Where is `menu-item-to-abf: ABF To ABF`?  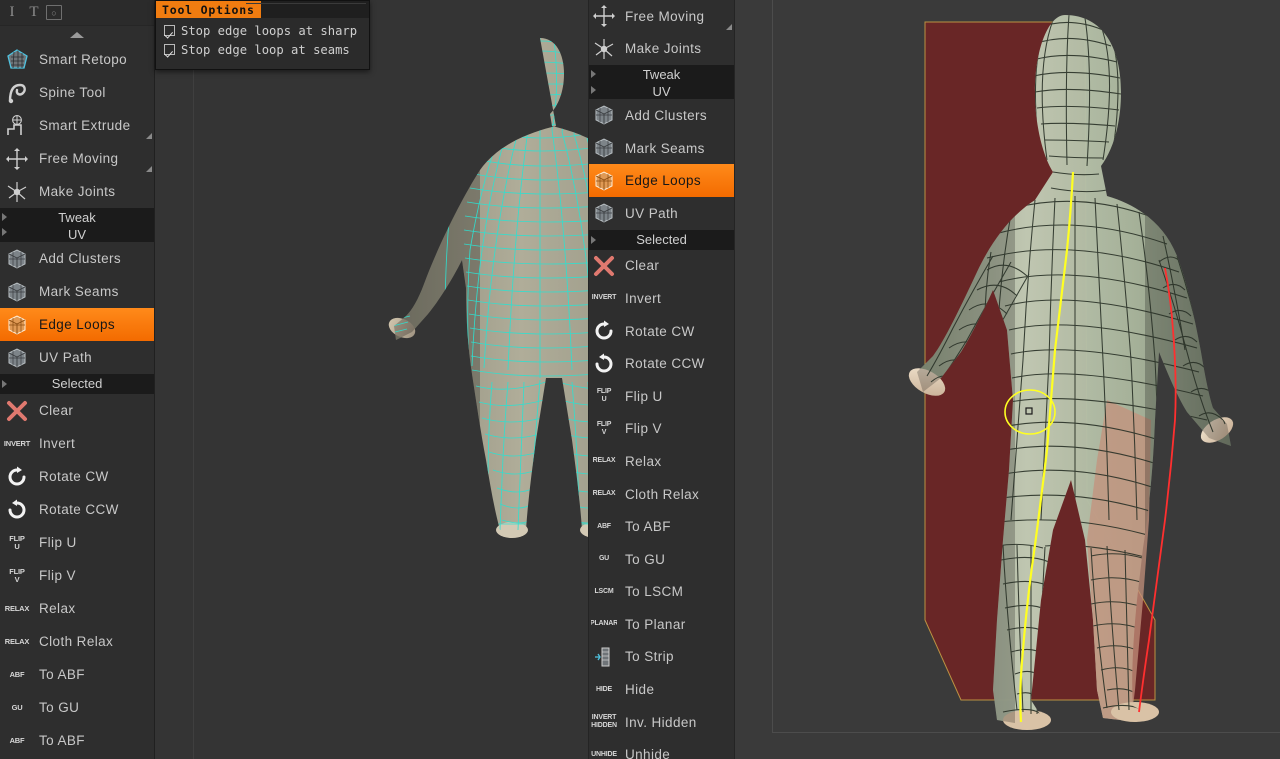
menu-item-to-abf: ABF To ABF is located at coordinates (661, 526).